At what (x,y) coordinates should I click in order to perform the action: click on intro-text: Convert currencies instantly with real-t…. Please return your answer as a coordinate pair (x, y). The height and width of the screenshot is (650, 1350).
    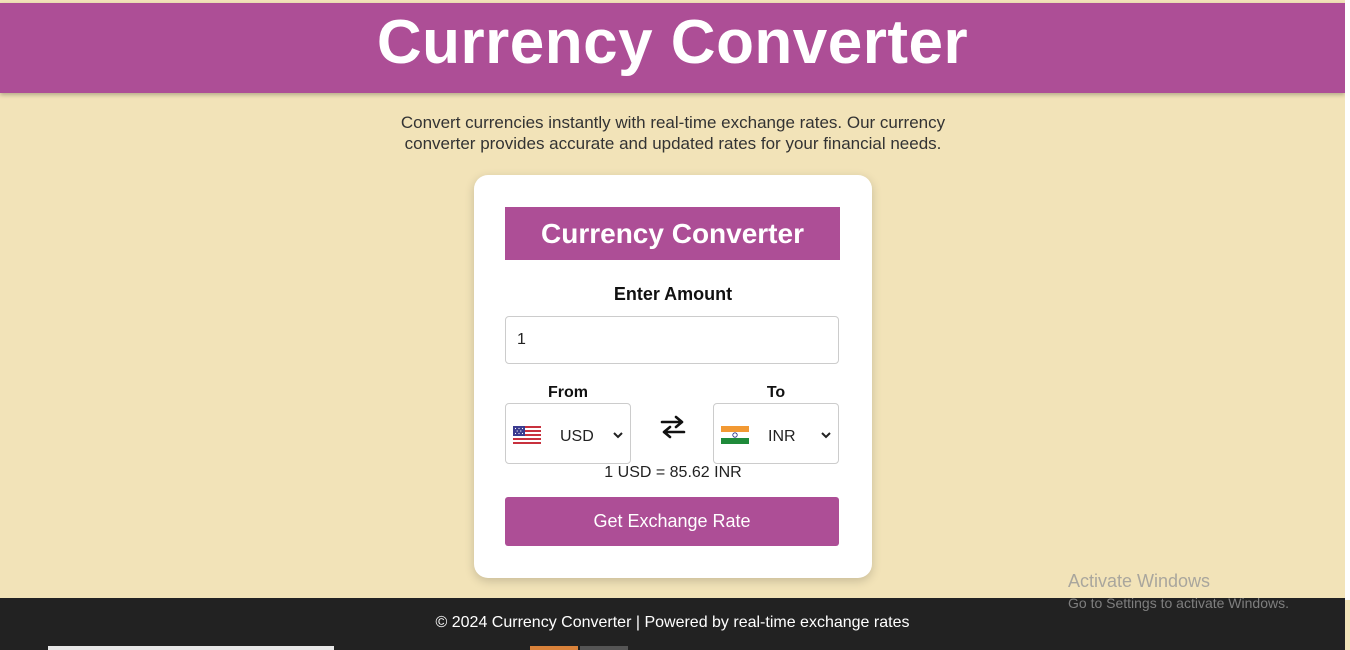
    Looking at the image, I should click on (673, 133).